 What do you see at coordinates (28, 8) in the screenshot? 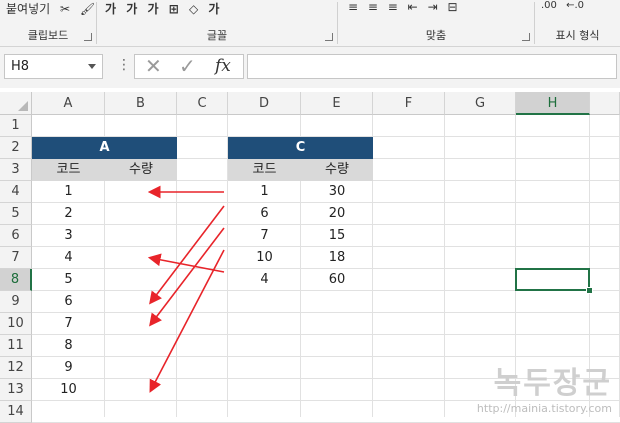
I see `paste-button: 붙여넣기` at bounding box center [28, 8].